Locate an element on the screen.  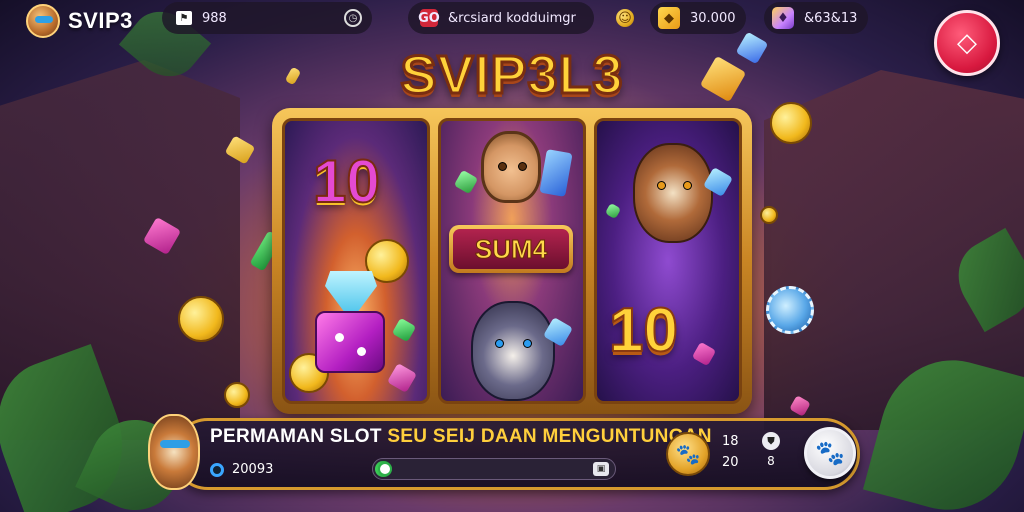
reel-2: SUM4 is located at coordinates (512, 261).